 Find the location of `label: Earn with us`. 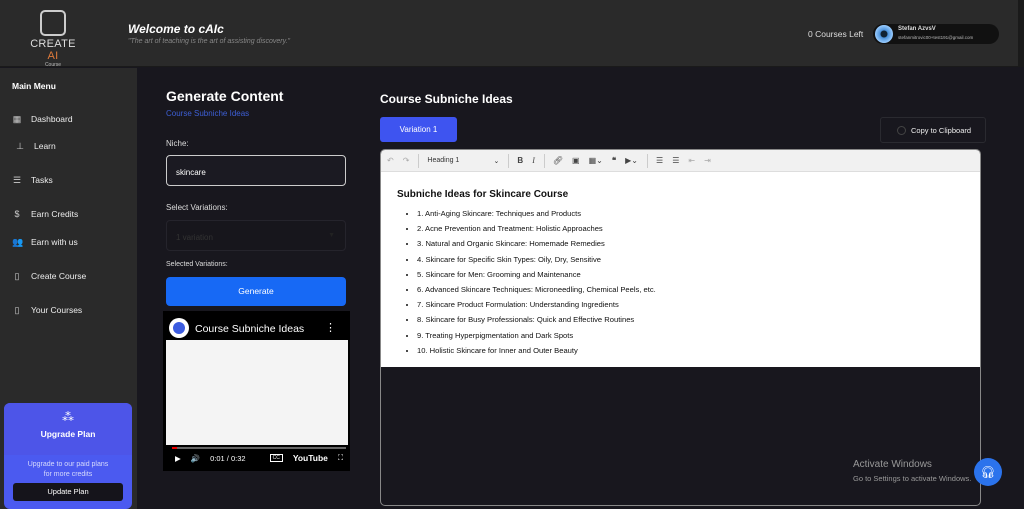

label: Earn with us is located at coordinates (54, 242).